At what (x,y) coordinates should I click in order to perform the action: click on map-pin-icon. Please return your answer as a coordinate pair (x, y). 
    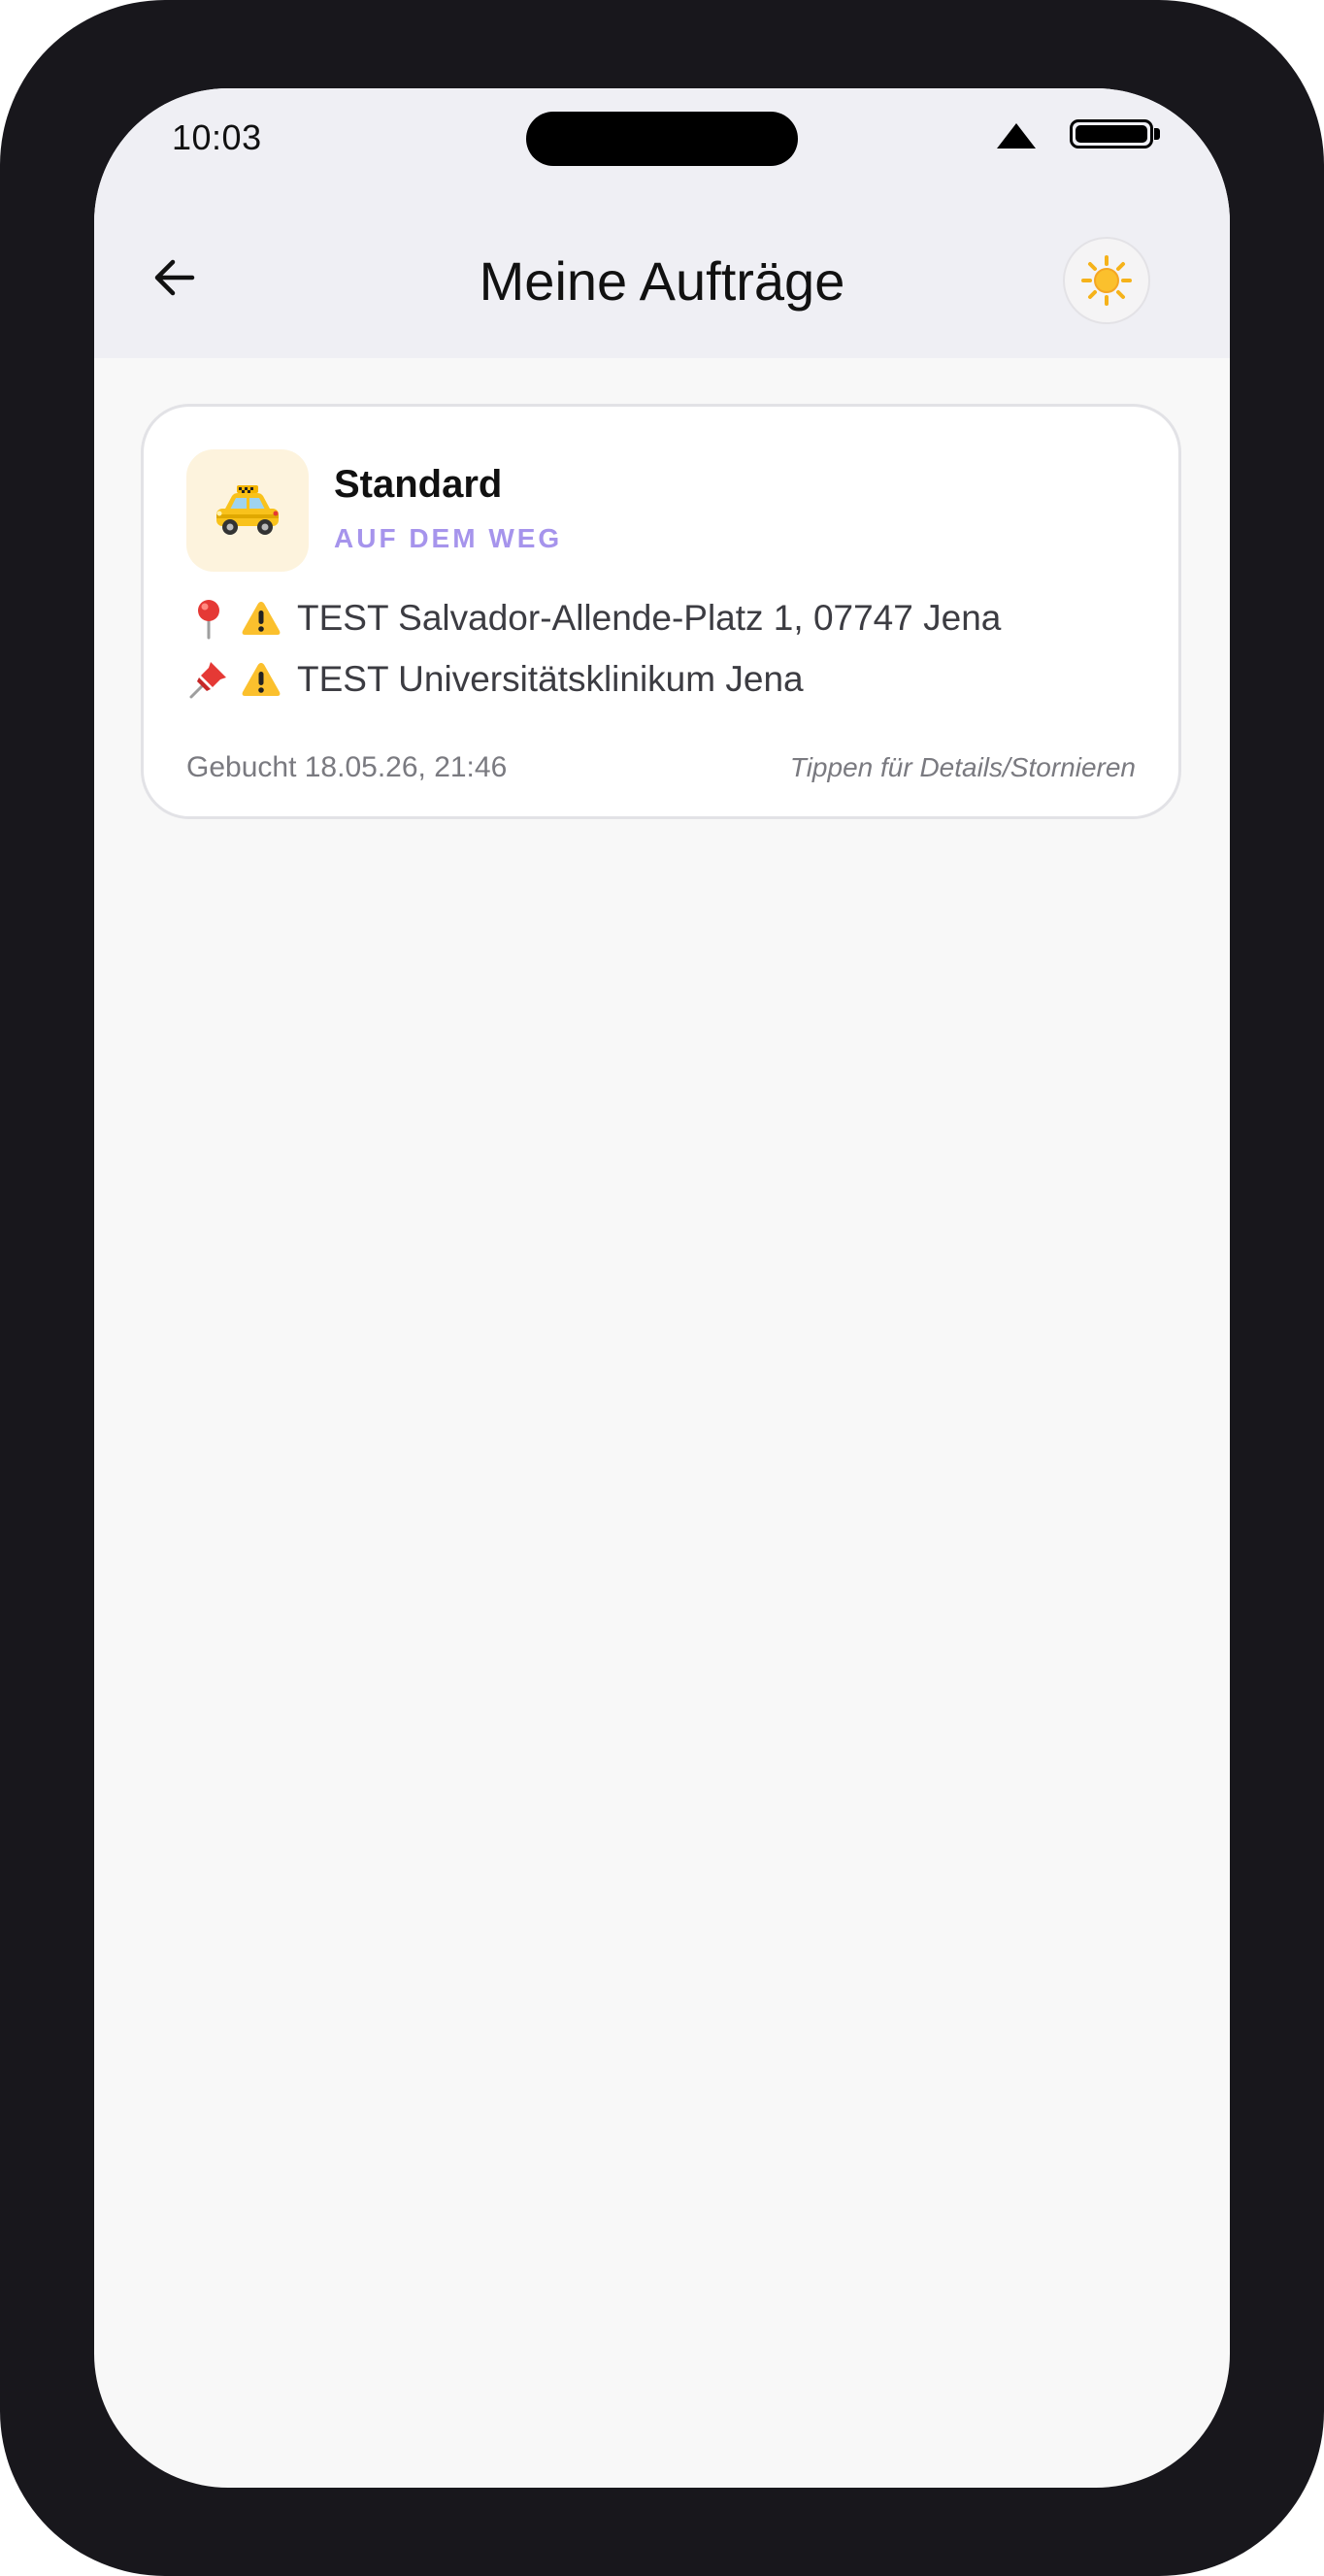
    Looking at the image, I should click on (208, 618).